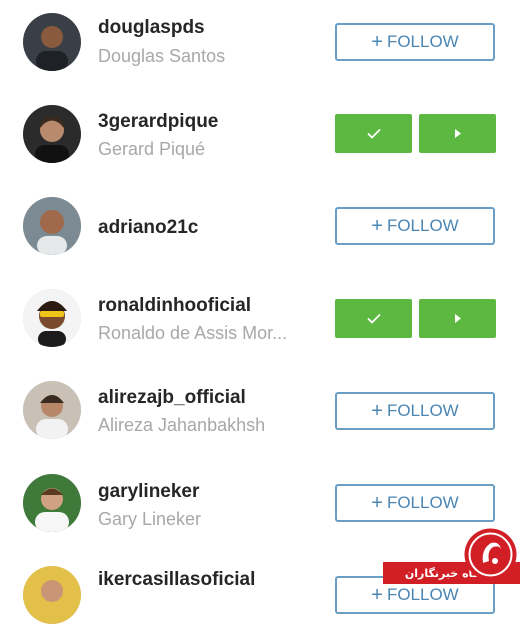  What do you see at coordinates (152, 149) in the screenshot?
I see `full-name: Gerard Piqué` at bounding box center [152, 149].